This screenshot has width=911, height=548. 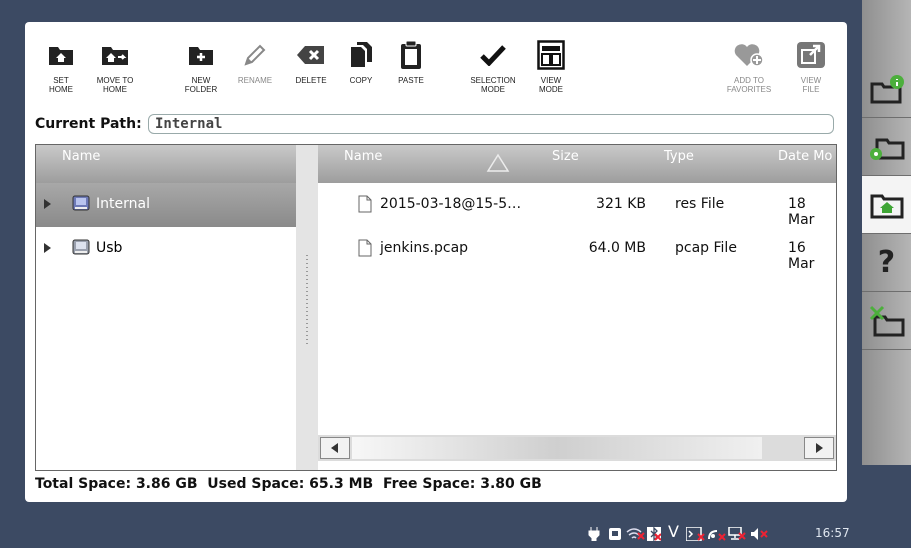 I want to click on copy-icon, so click(x=361, y=55).